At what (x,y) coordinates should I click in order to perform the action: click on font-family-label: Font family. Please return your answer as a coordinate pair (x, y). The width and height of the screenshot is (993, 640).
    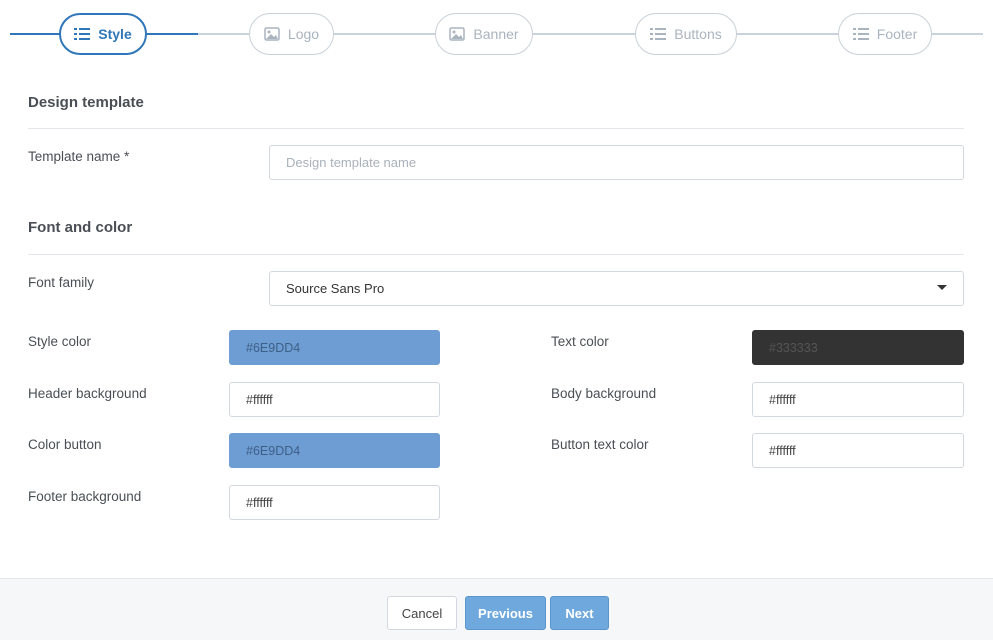
    Looking at the image, I should click on (61, 282).